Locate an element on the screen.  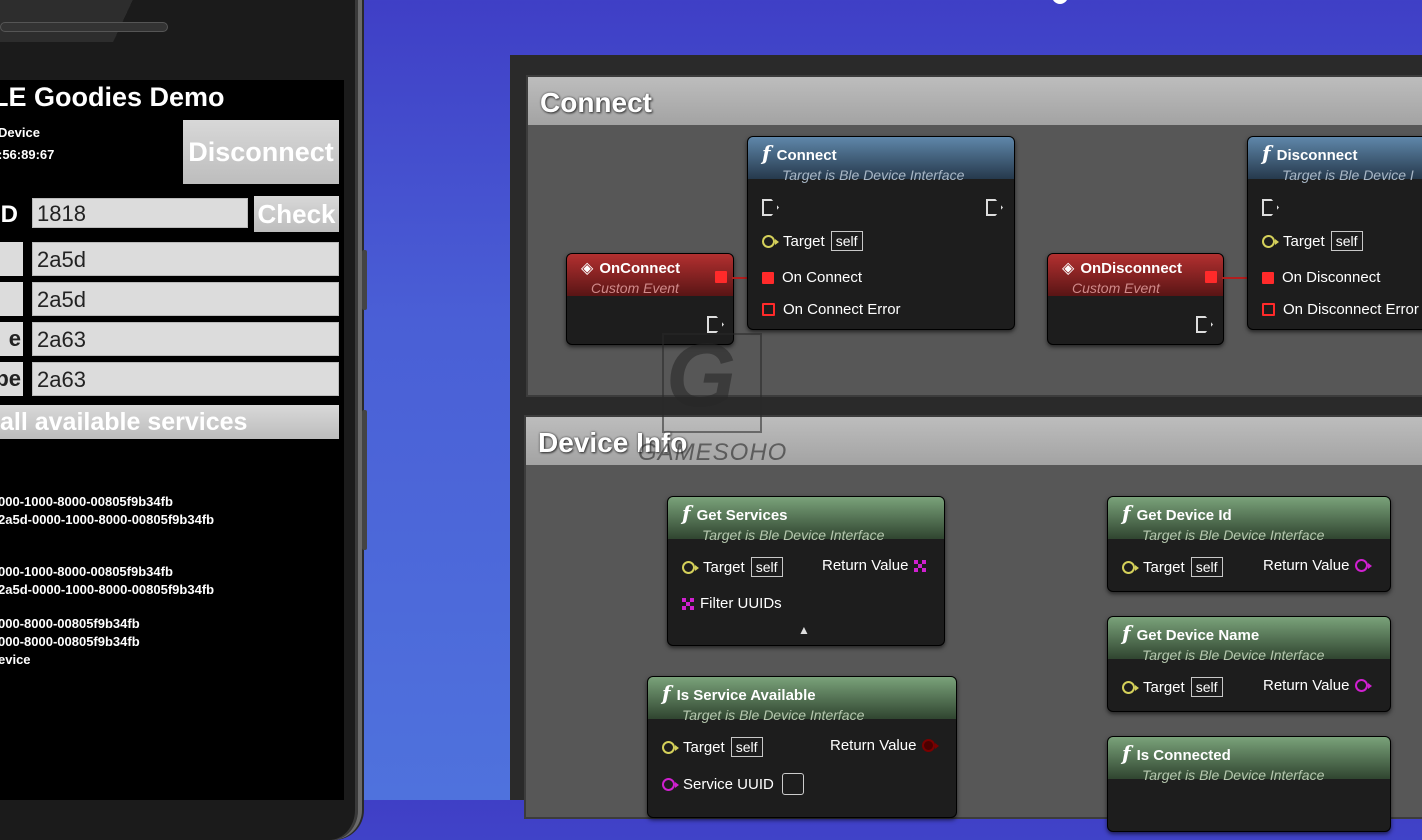
disconnect-button: Disconnect is located at coordinates (261, 152).